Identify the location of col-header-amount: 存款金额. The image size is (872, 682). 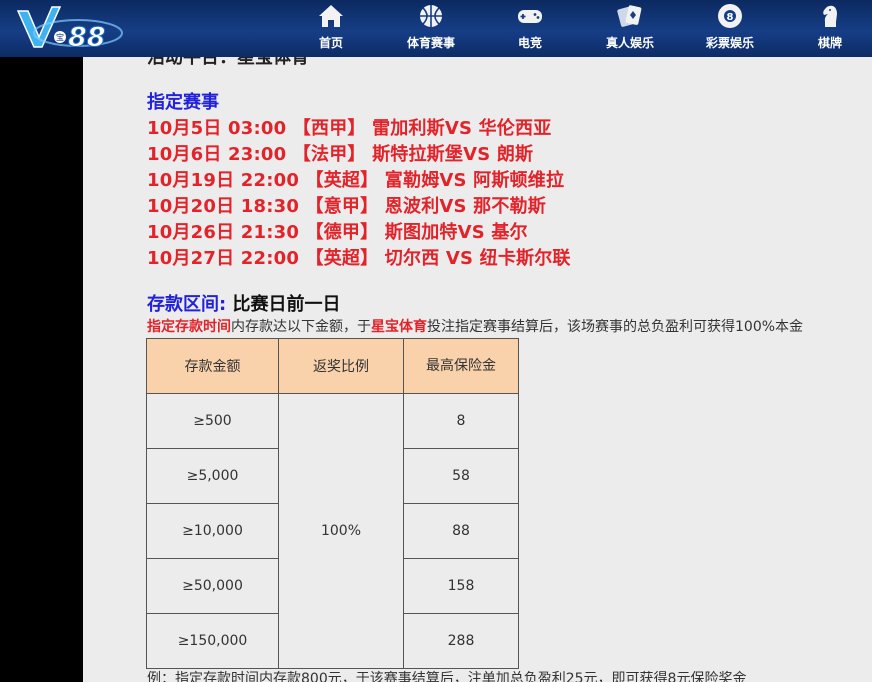
(212, 366).